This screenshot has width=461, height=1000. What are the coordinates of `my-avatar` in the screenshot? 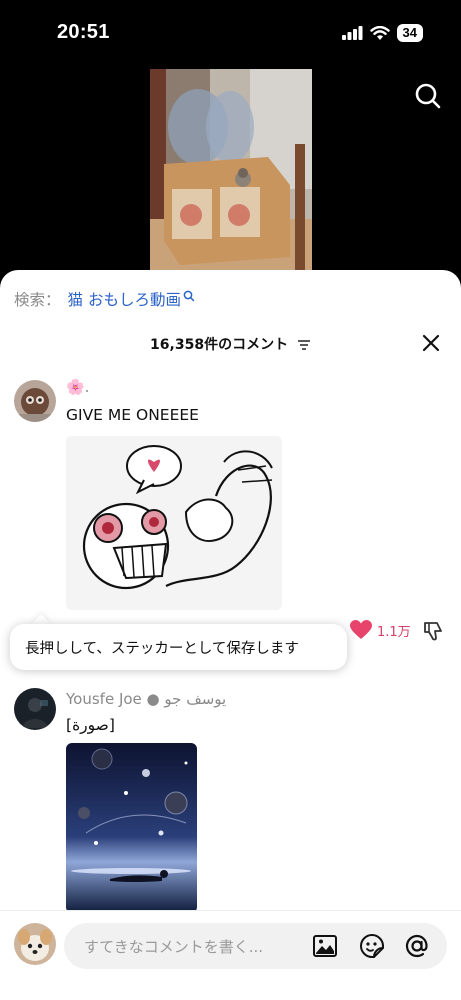 It's located at (35, 944).